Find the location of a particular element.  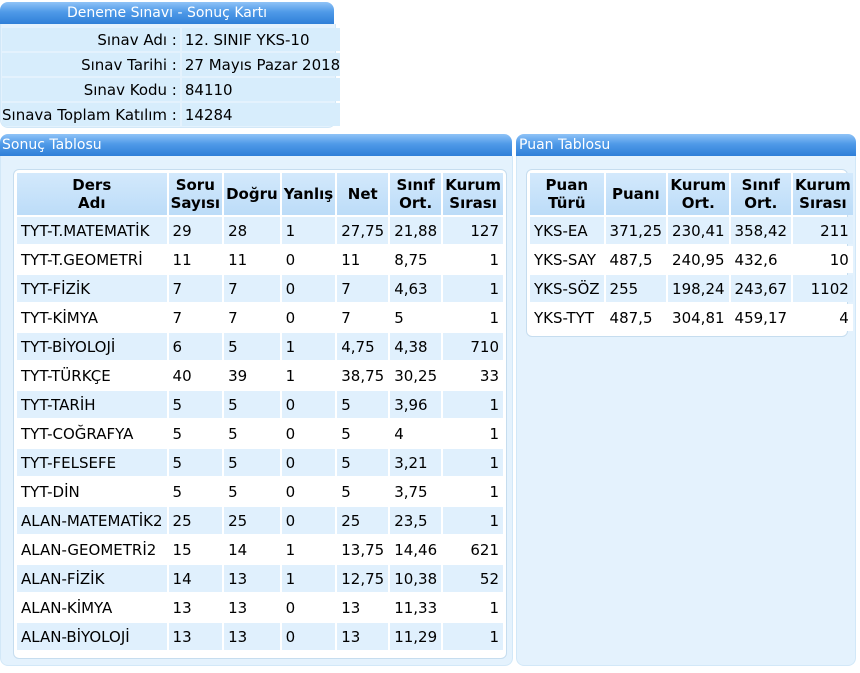

results-cell: 3,21 is located at coordinates (416, 462).